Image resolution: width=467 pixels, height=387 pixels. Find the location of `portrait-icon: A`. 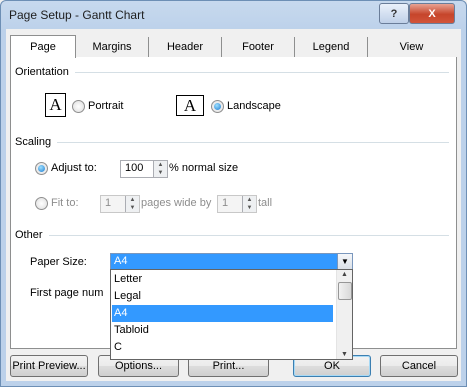

portrait-icon: A is located at coordinates (55, 105).